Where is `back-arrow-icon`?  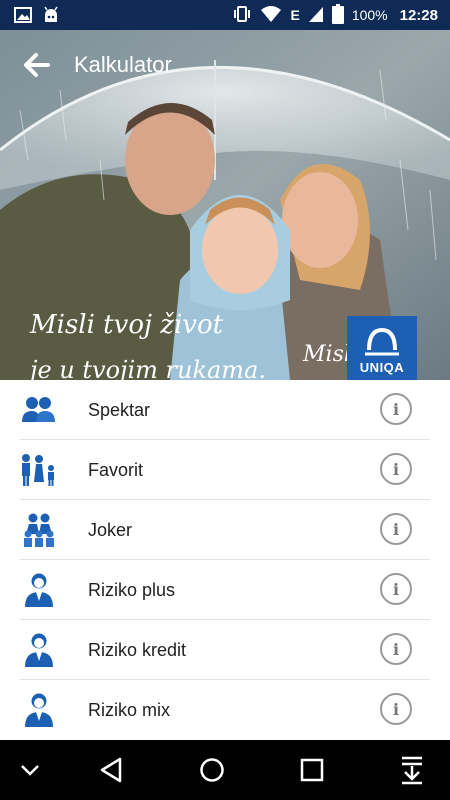
back-arrow-icon is located at coordinates (38, 65).